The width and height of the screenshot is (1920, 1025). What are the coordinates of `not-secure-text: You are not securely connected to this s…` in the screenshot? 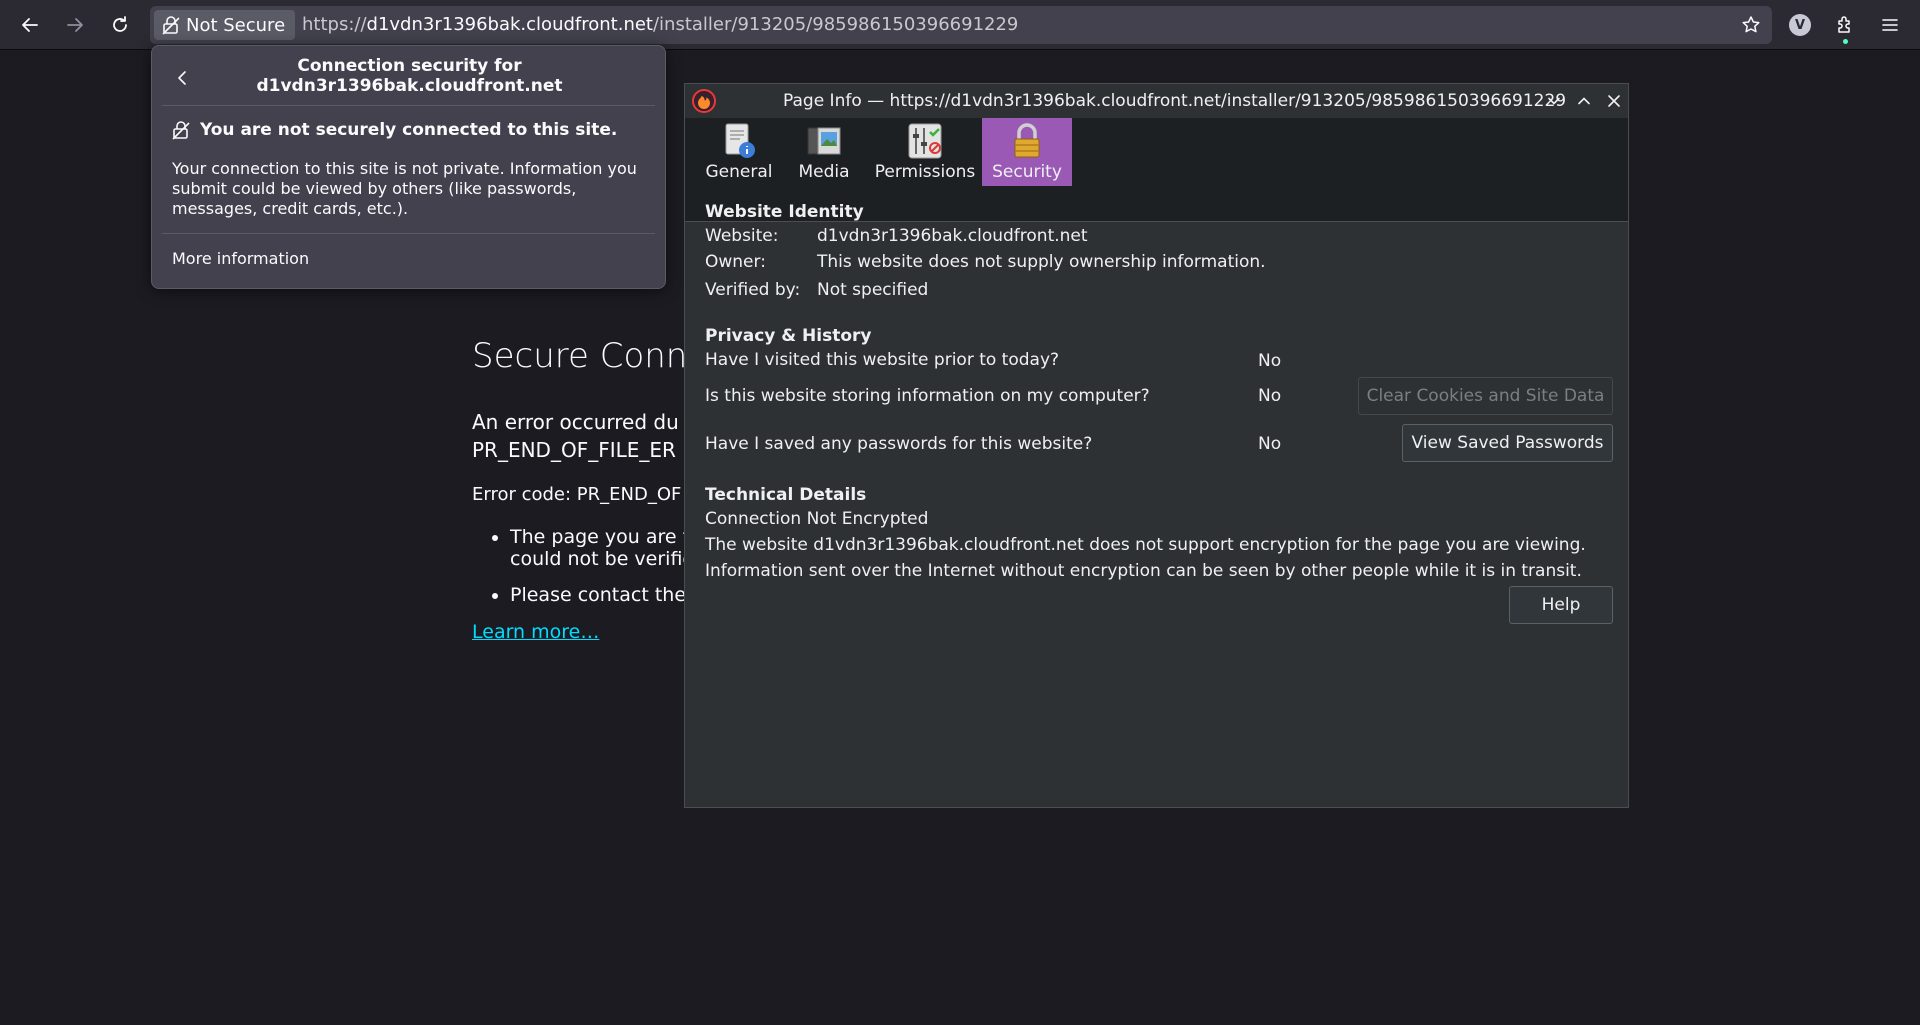 It's located at (409, 130).